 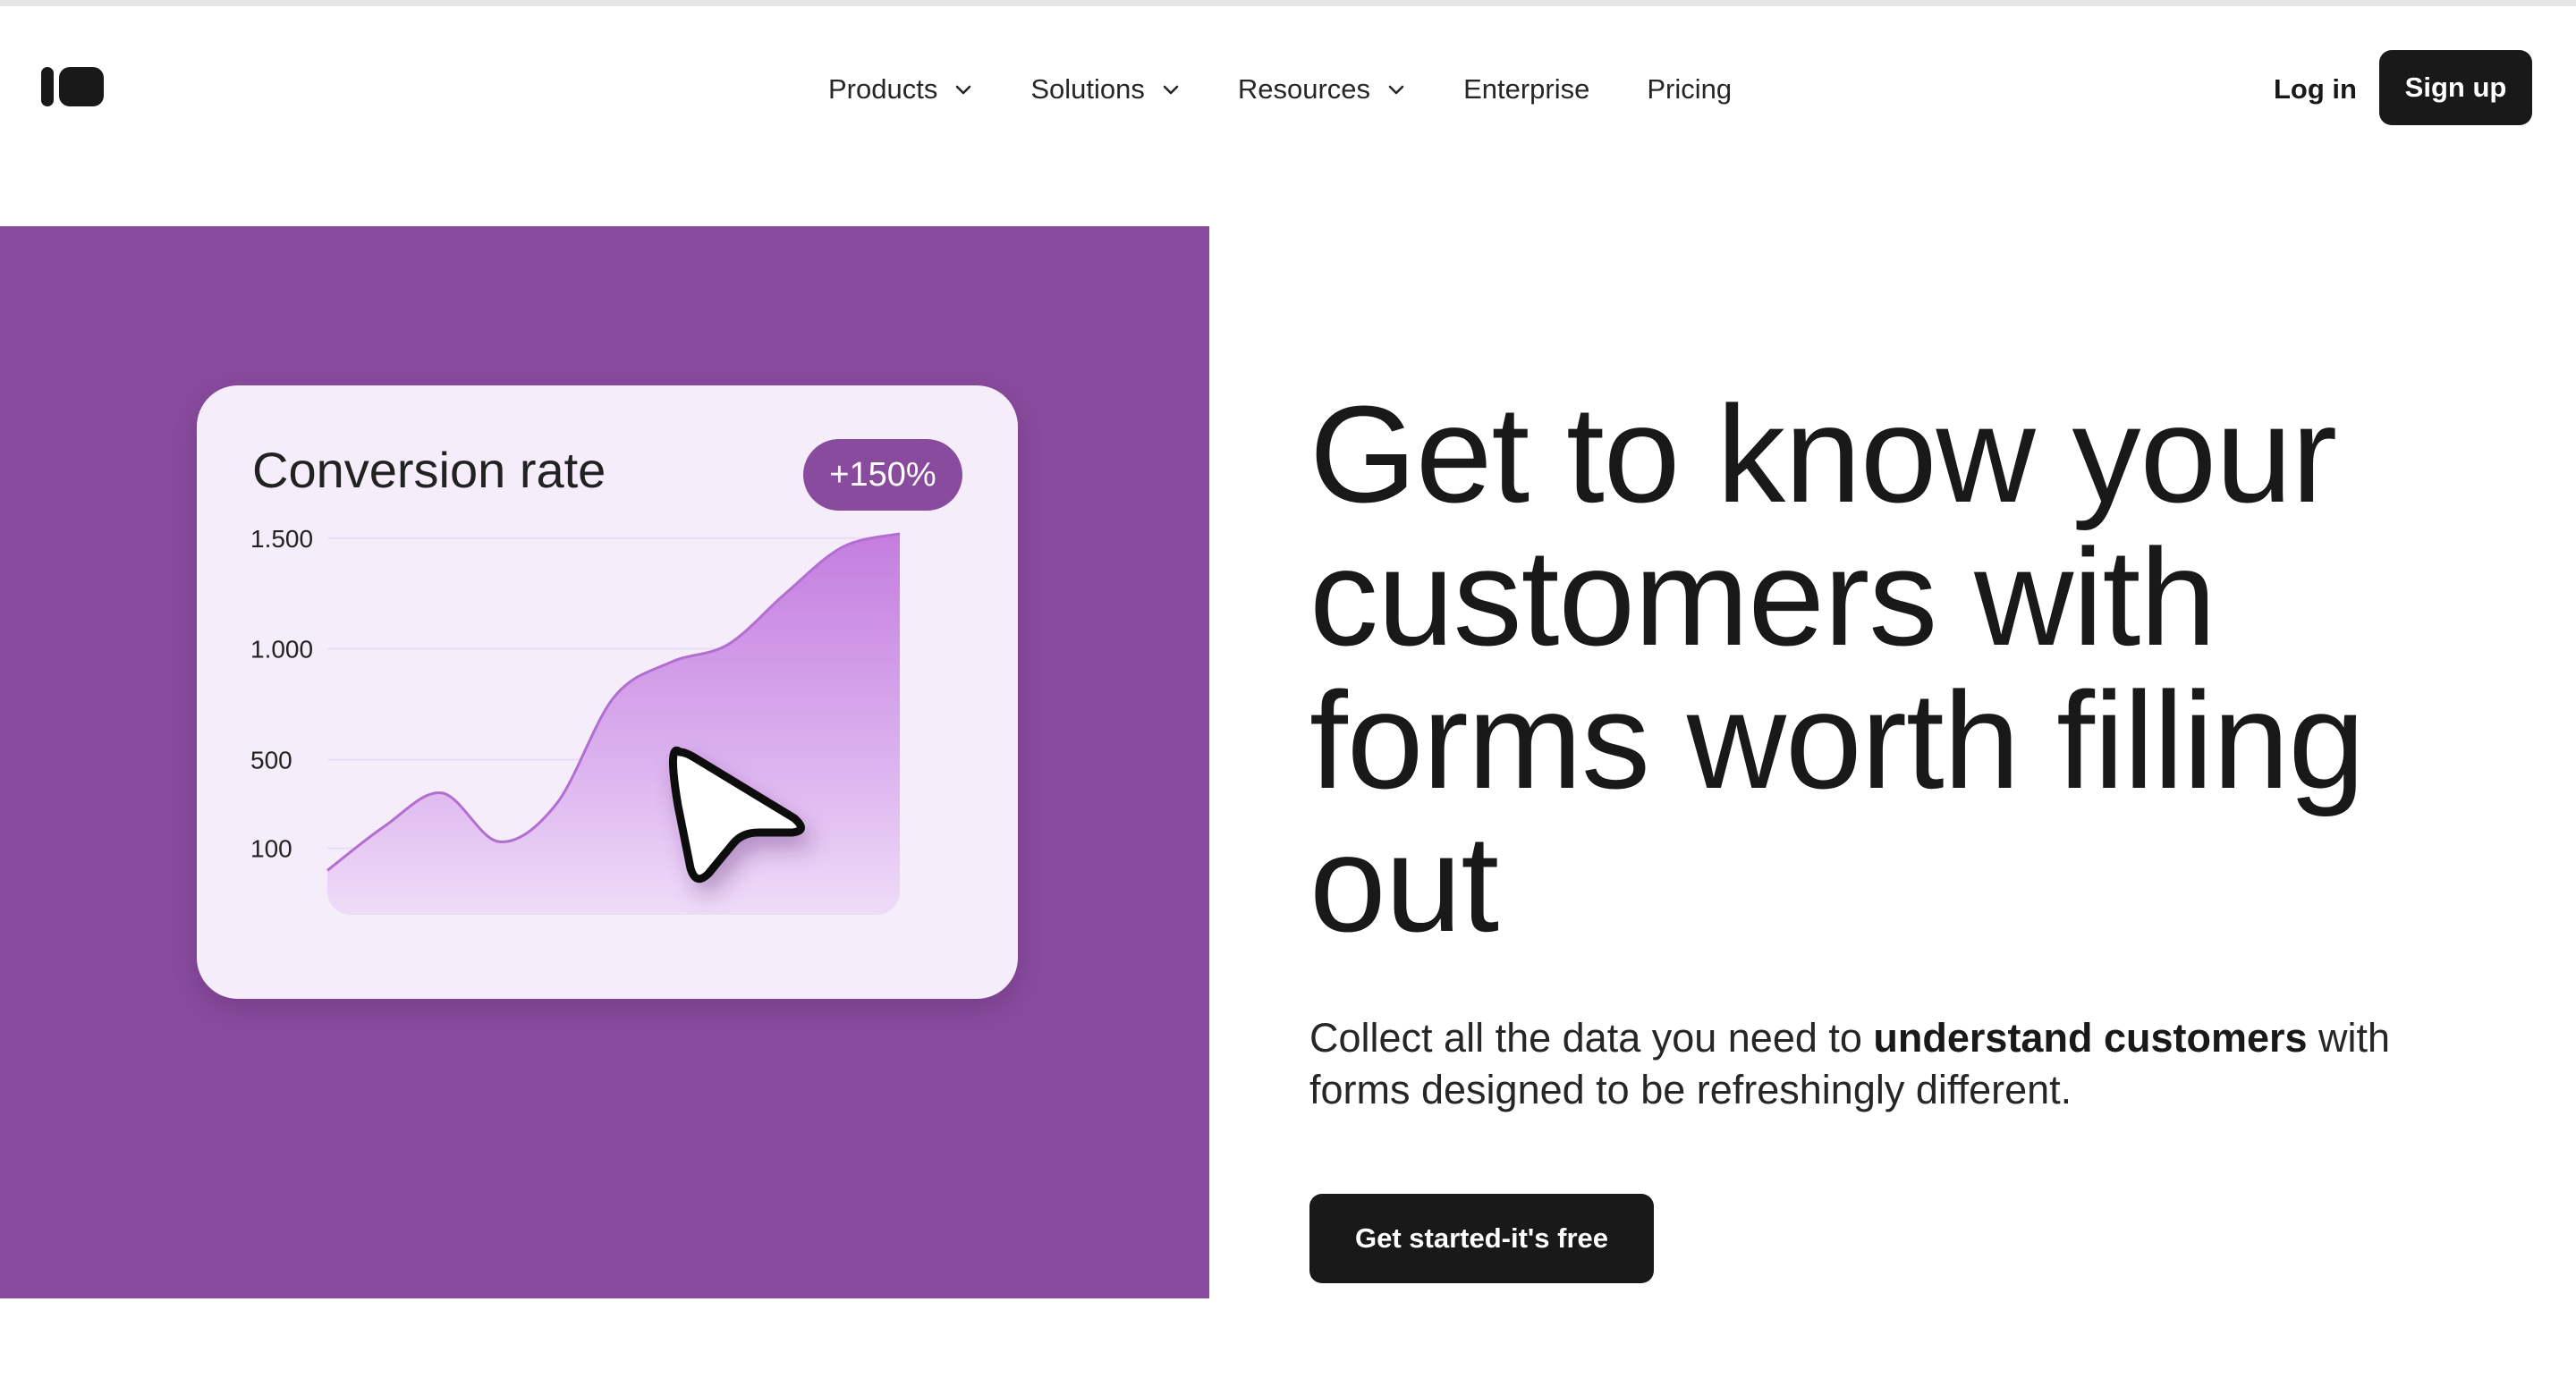 I want to click on nav-enterprise-label: Enterprise, so click(x=1526, y=89).